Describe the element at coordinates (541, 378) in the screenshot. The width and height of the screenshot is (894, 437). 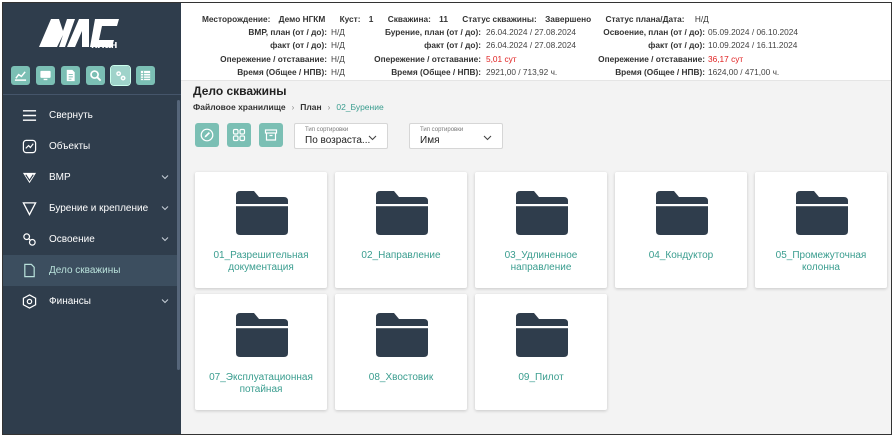
I see `folder-name: 09_Пилот` at that location.